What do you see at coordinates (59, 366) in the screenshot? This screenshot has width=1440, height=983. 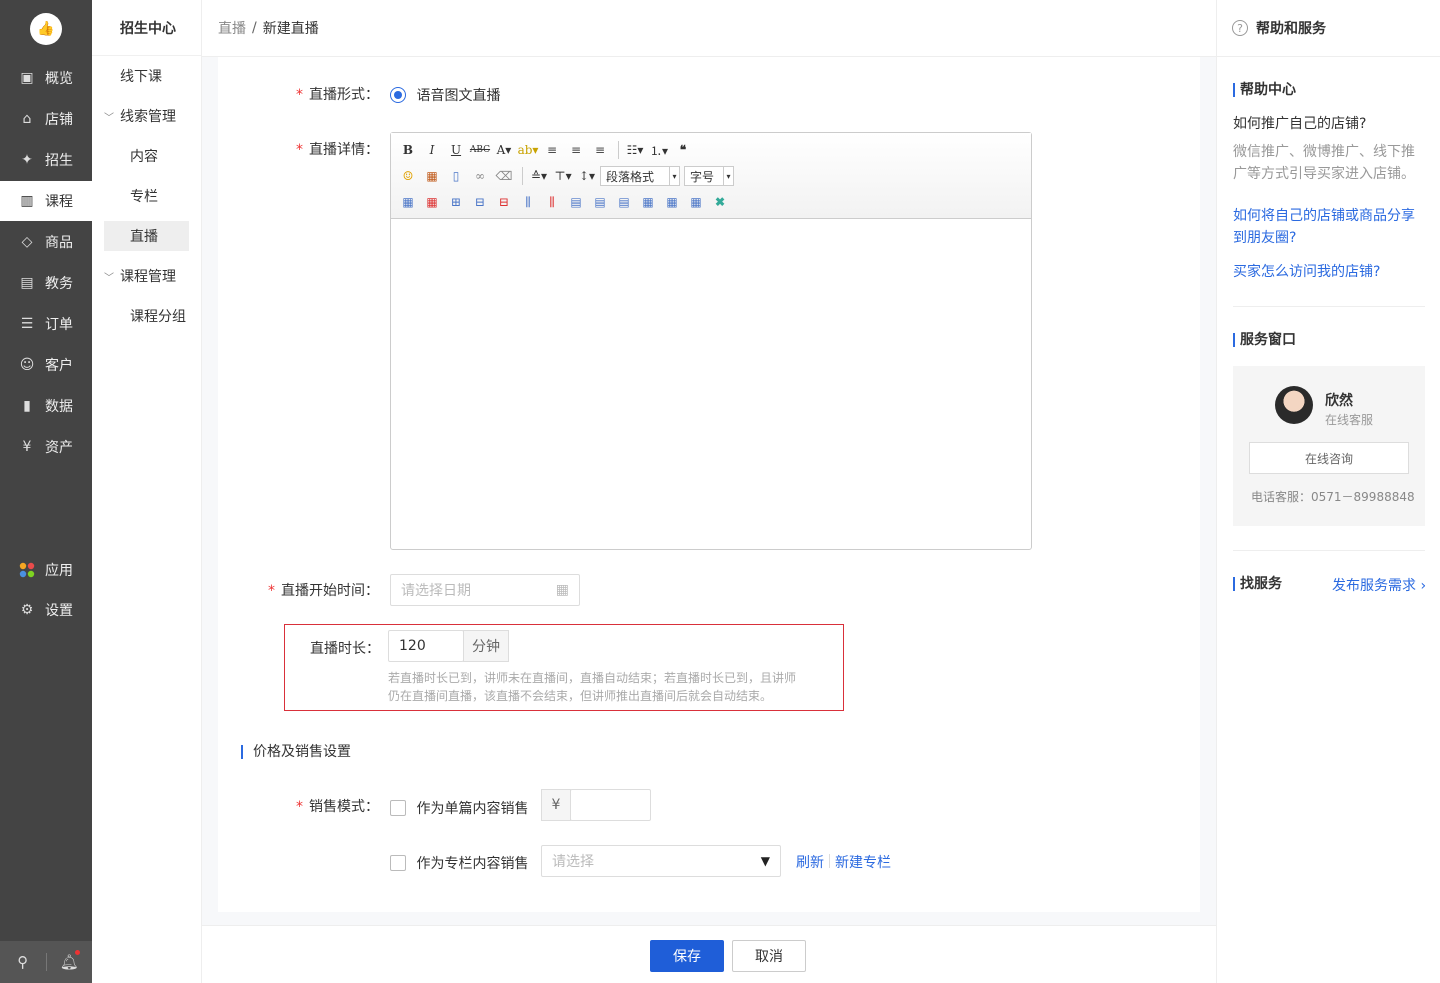 I see `nav-item-label: 客户` at bounding box center [59, 366].